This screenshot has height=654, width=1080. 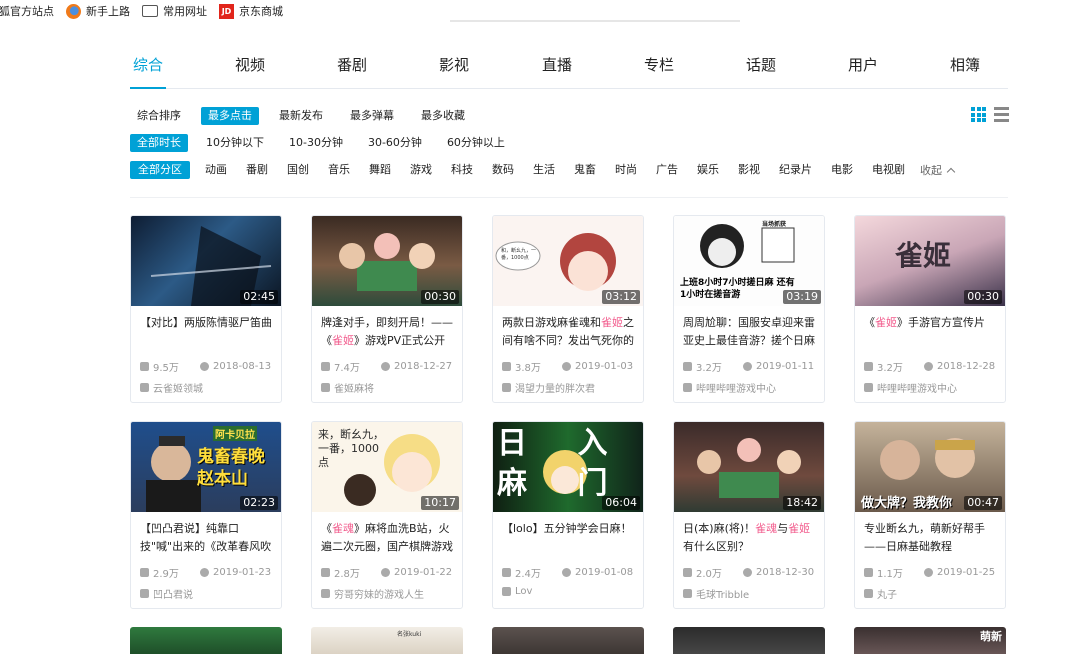 What do you see at coordinates (316, 143) in the screenshot?
I see `filter-duration-10-30: 10-30分钟` at bounding box center [316, 143].